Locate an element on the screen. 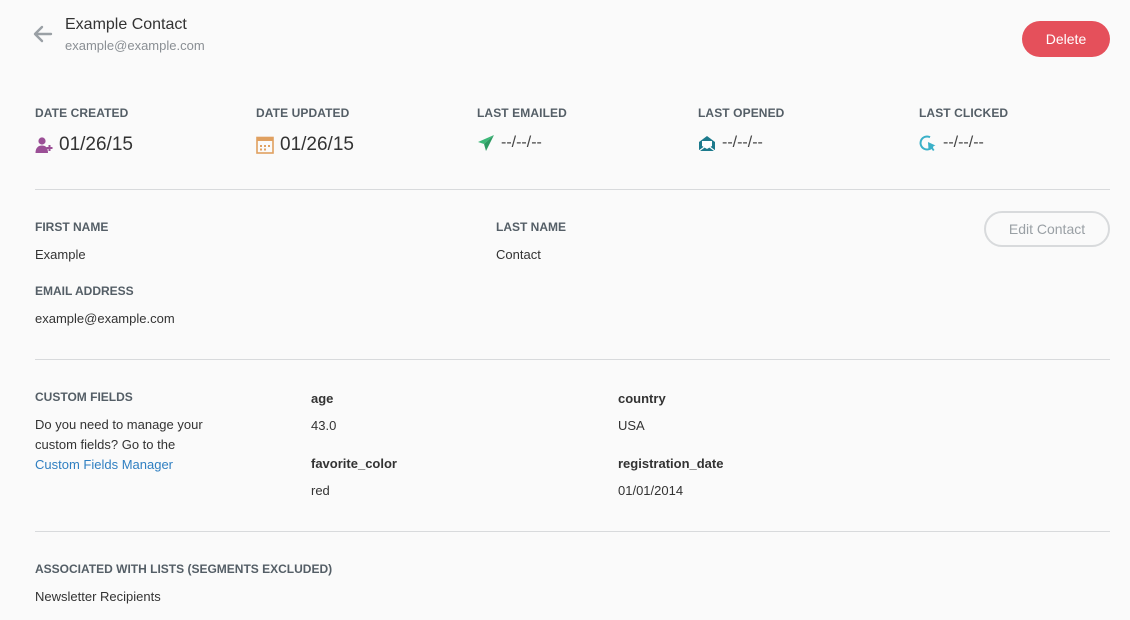 Image resolution: width=1130 pixels, height=620 pixels. stat-label: DATE UPDATED is located at coordinates (303, 113).